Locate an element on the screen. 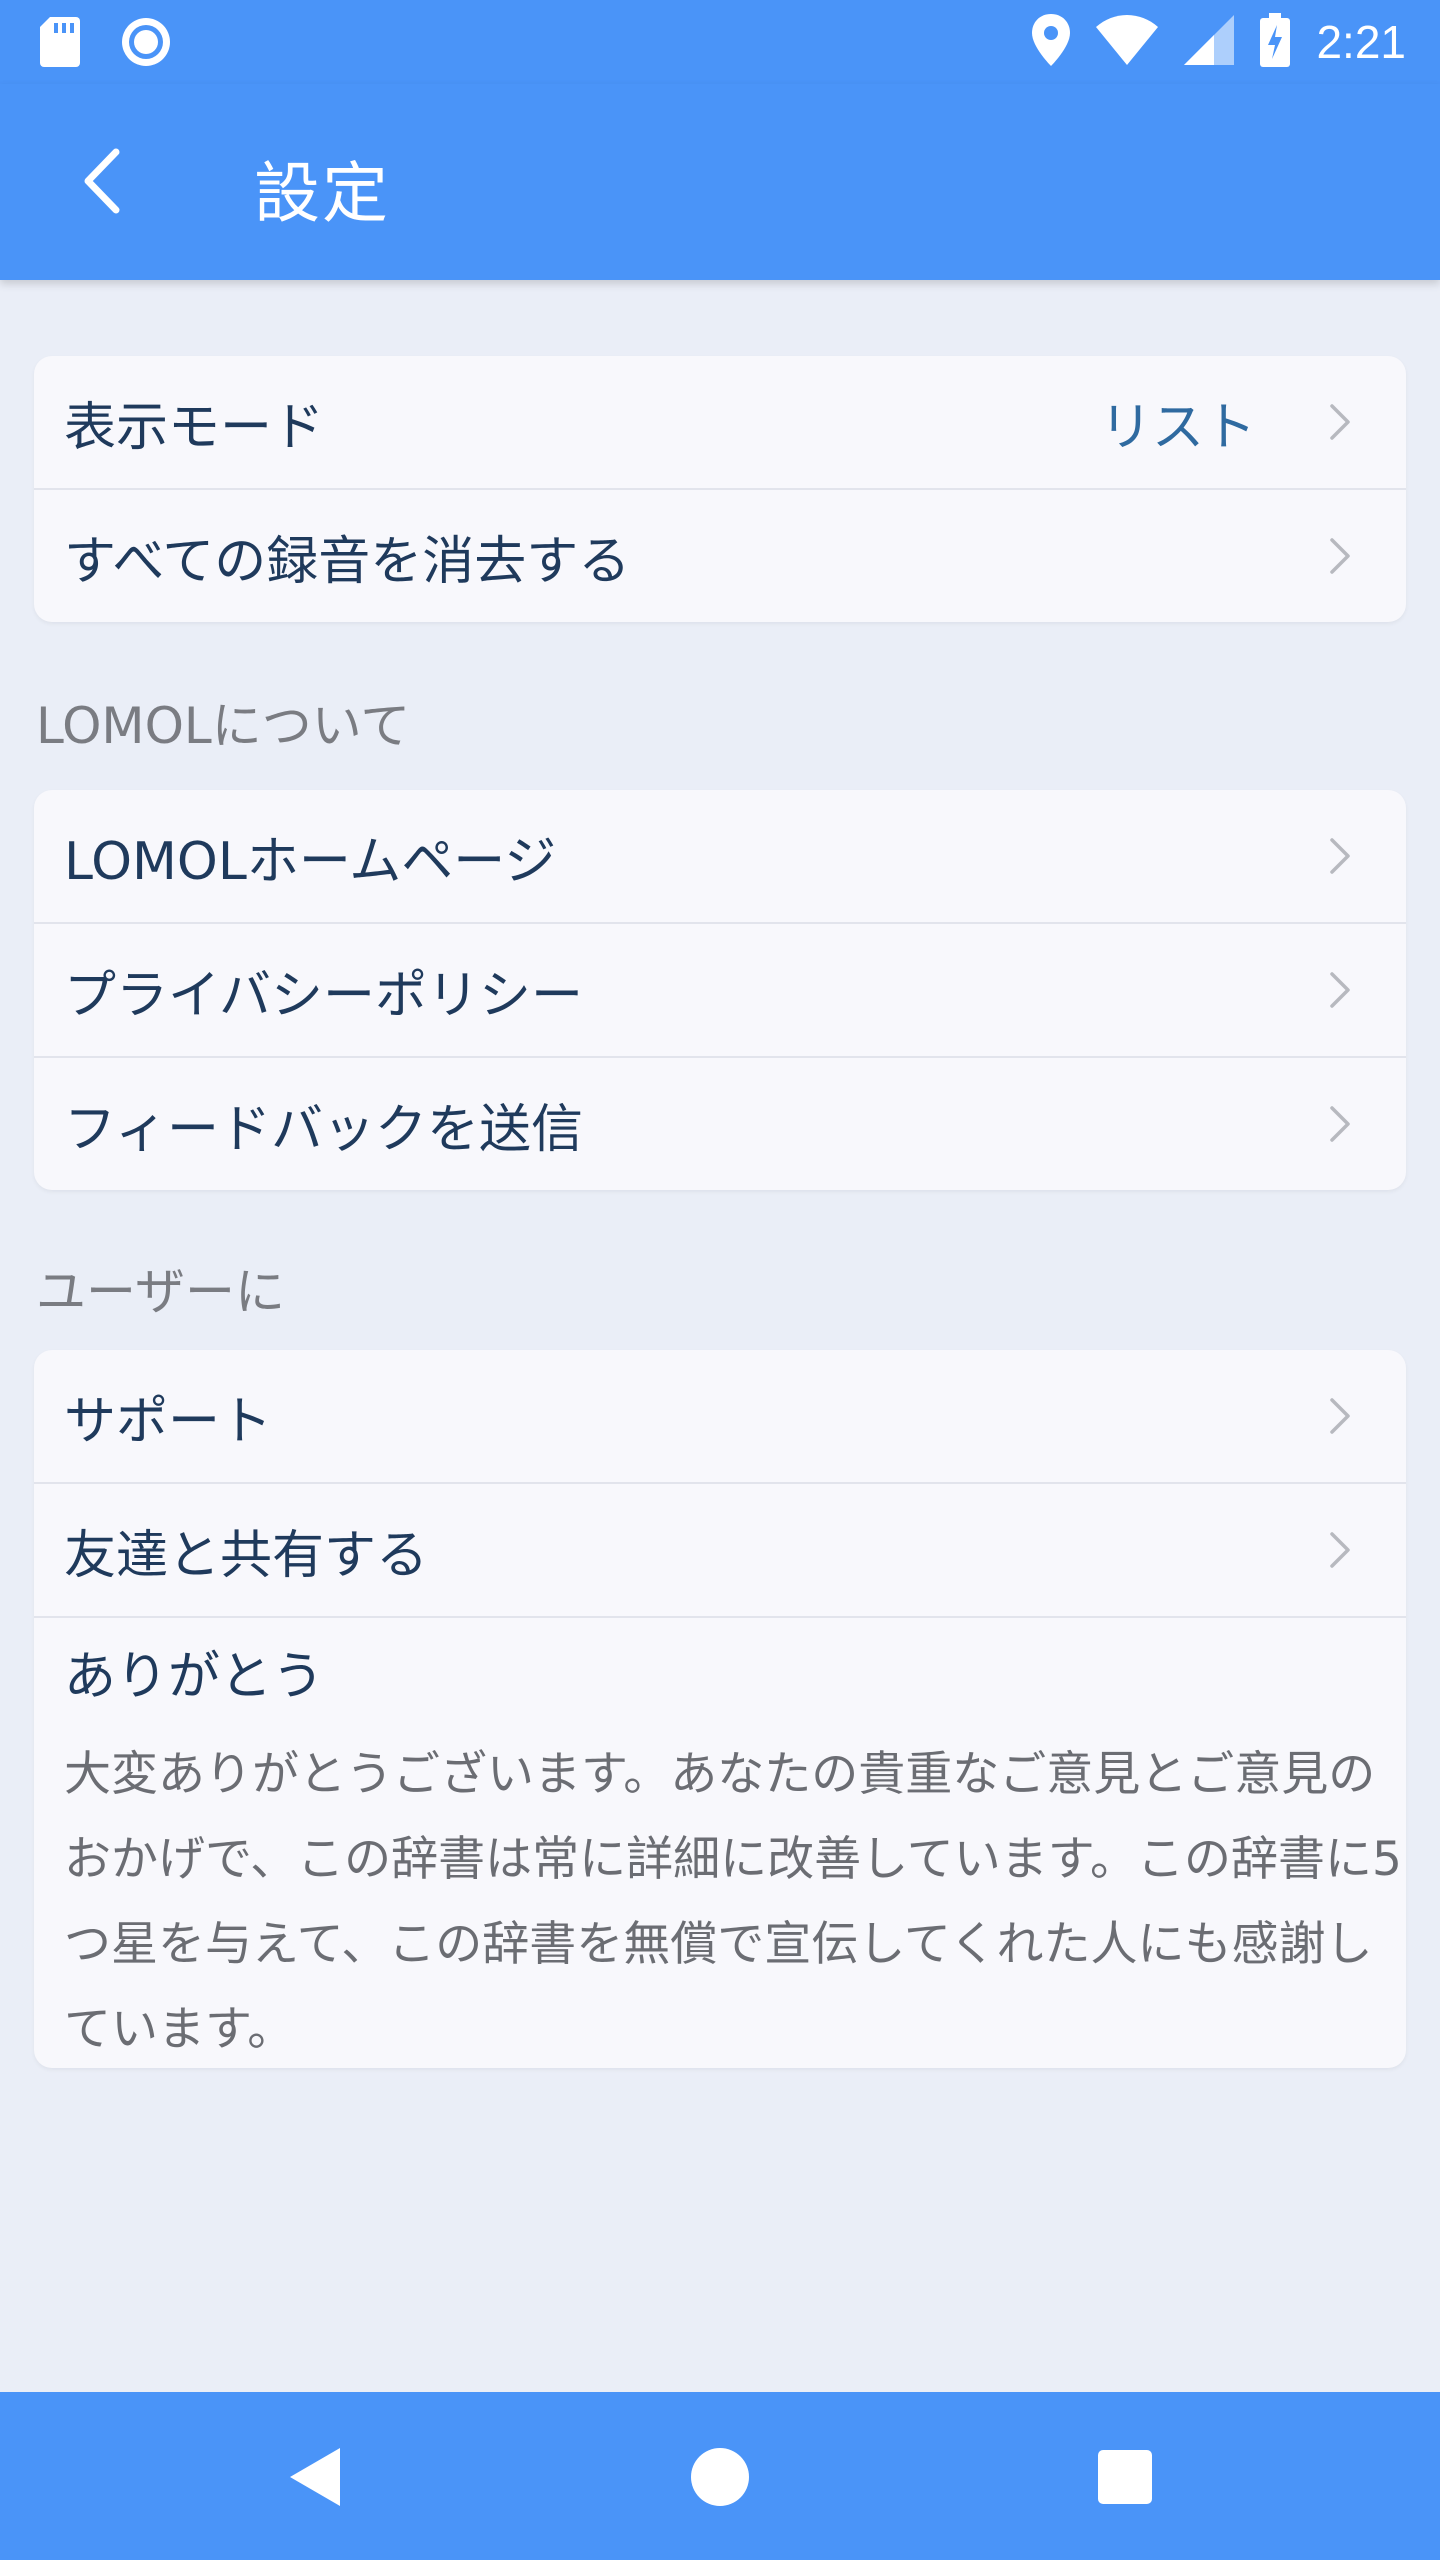 Image resolution: width=1440 pixels, height=2560 pixels. about-card: LOMOLホームページ プライバシーポリシー フィードバックを送信 is located at coordinates (720, 990).